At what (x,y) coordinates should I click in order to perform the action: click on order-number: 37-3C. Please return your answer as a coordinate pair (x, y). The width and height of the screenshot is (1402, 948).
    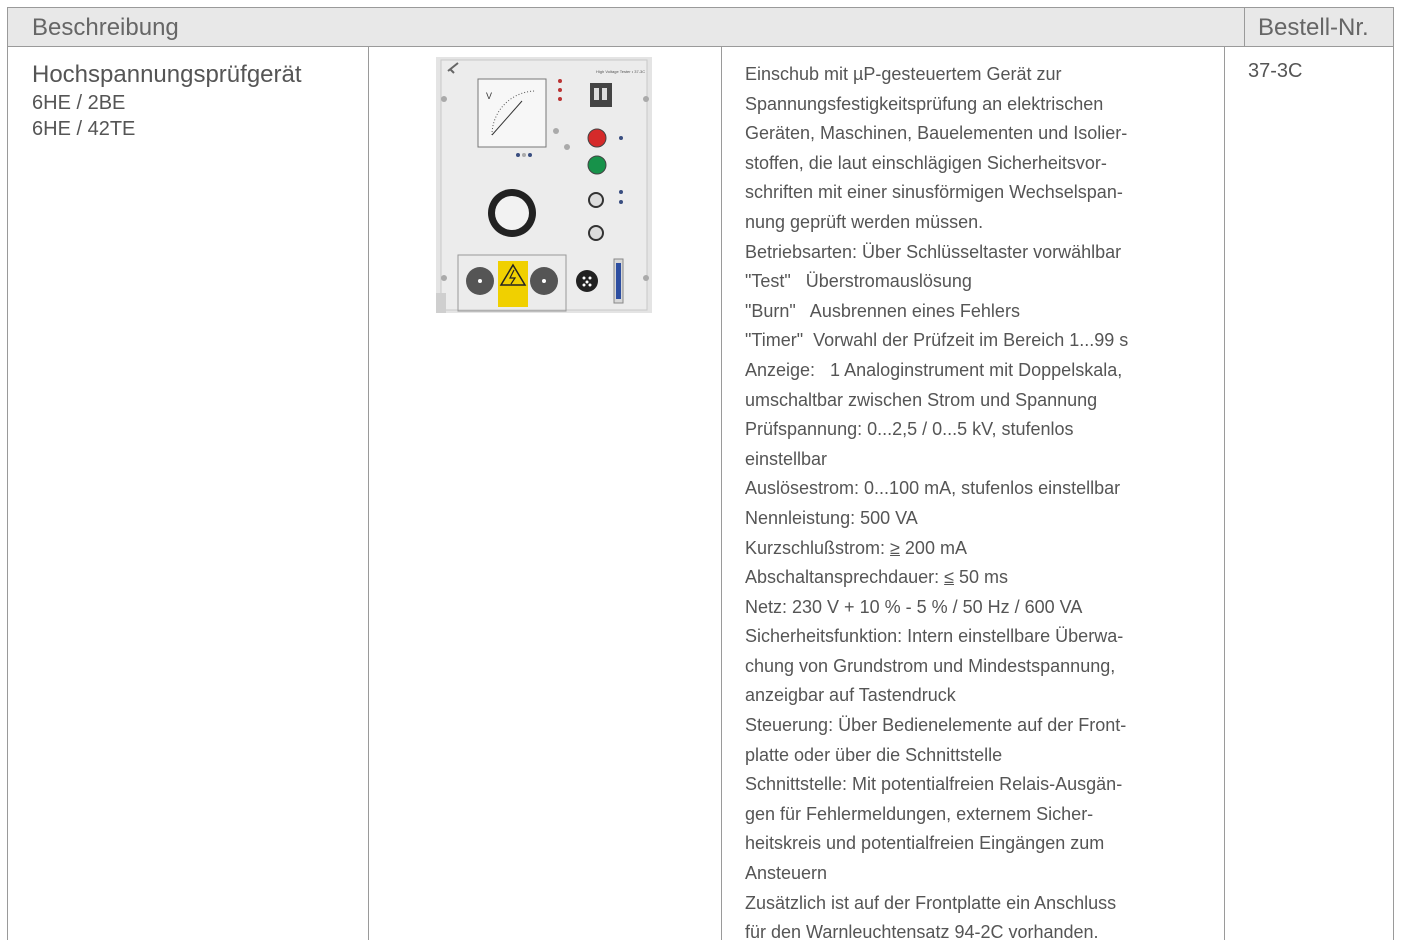
    Looking at the image, I should click on (1275, 71).